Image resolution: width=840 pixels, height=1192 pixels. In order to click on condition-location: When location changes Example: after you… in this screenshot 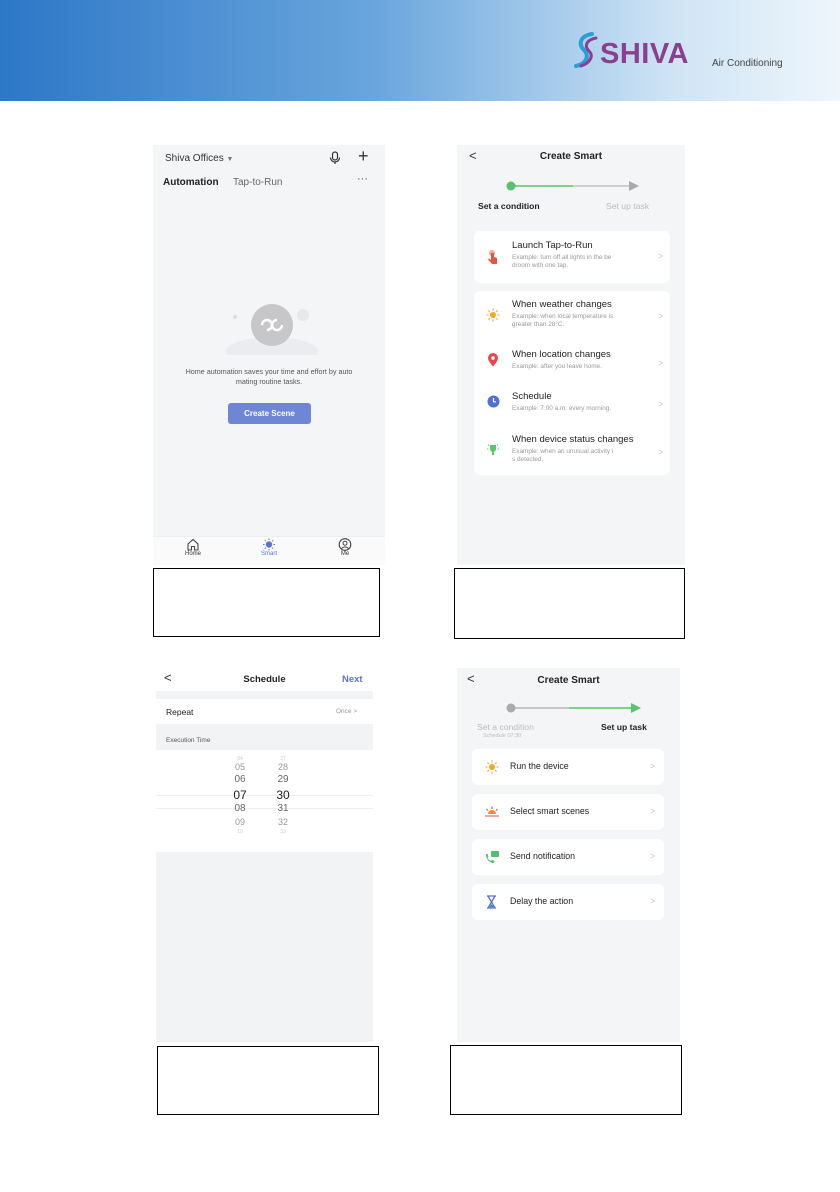, I will do `click(572, 363)`.